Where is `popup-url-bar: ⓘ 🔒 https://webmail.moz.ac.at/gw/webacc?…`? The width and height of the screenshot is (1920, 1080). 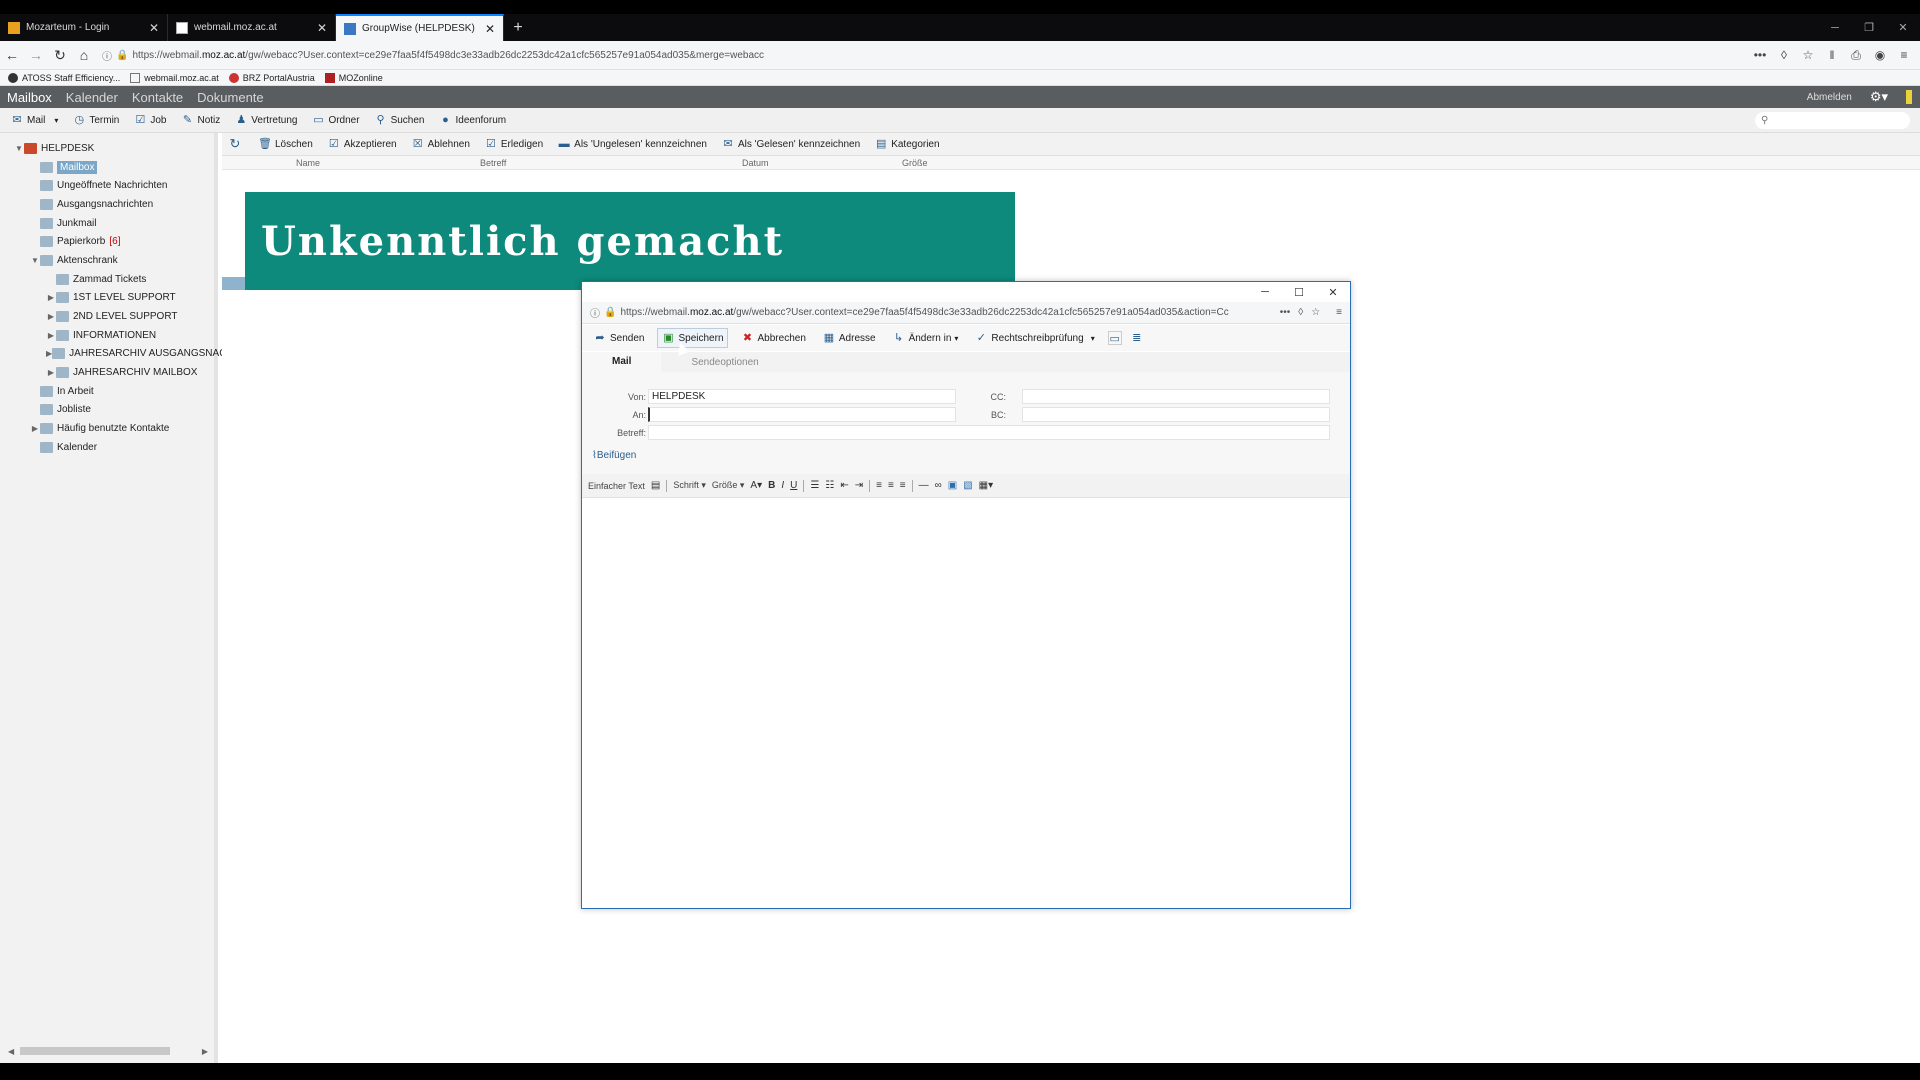 popup-url-bar: ⓘ 🔒 https://webmail.moz.ac.at/gw/webacc?… is located at coordinates (966, 313).